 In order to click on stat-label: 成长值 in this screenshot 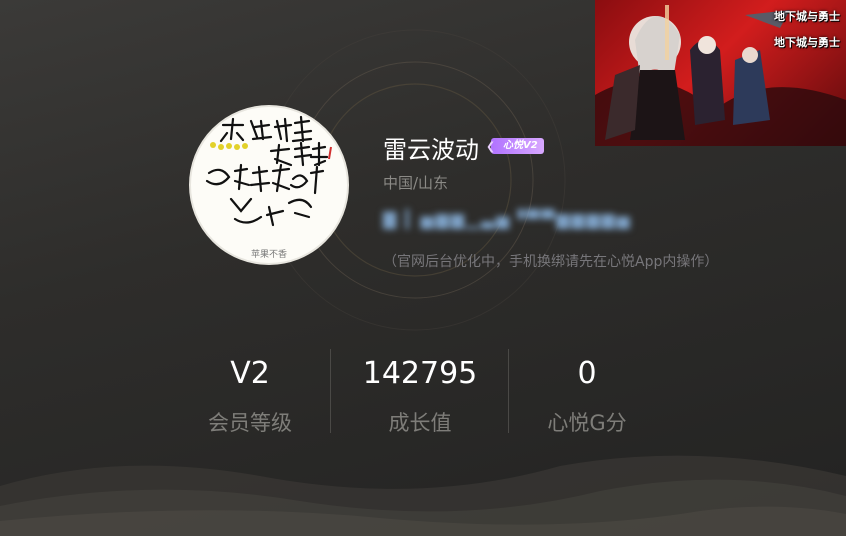, I will do `click(420, 423)`.